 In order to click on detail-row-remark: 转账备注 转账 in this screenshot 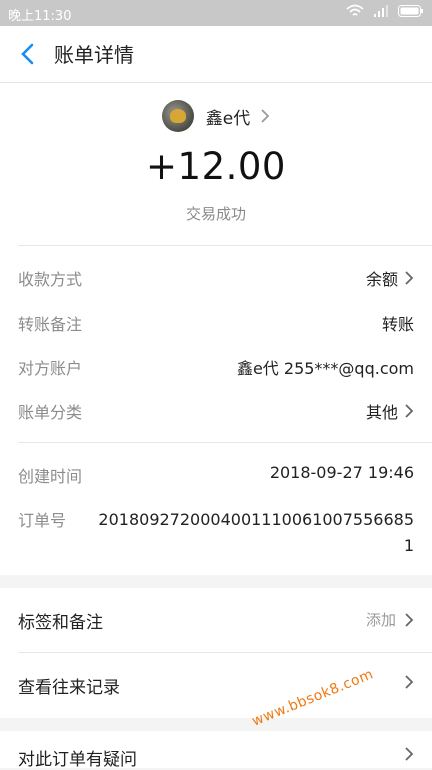, I will do `click(216, 321)`.